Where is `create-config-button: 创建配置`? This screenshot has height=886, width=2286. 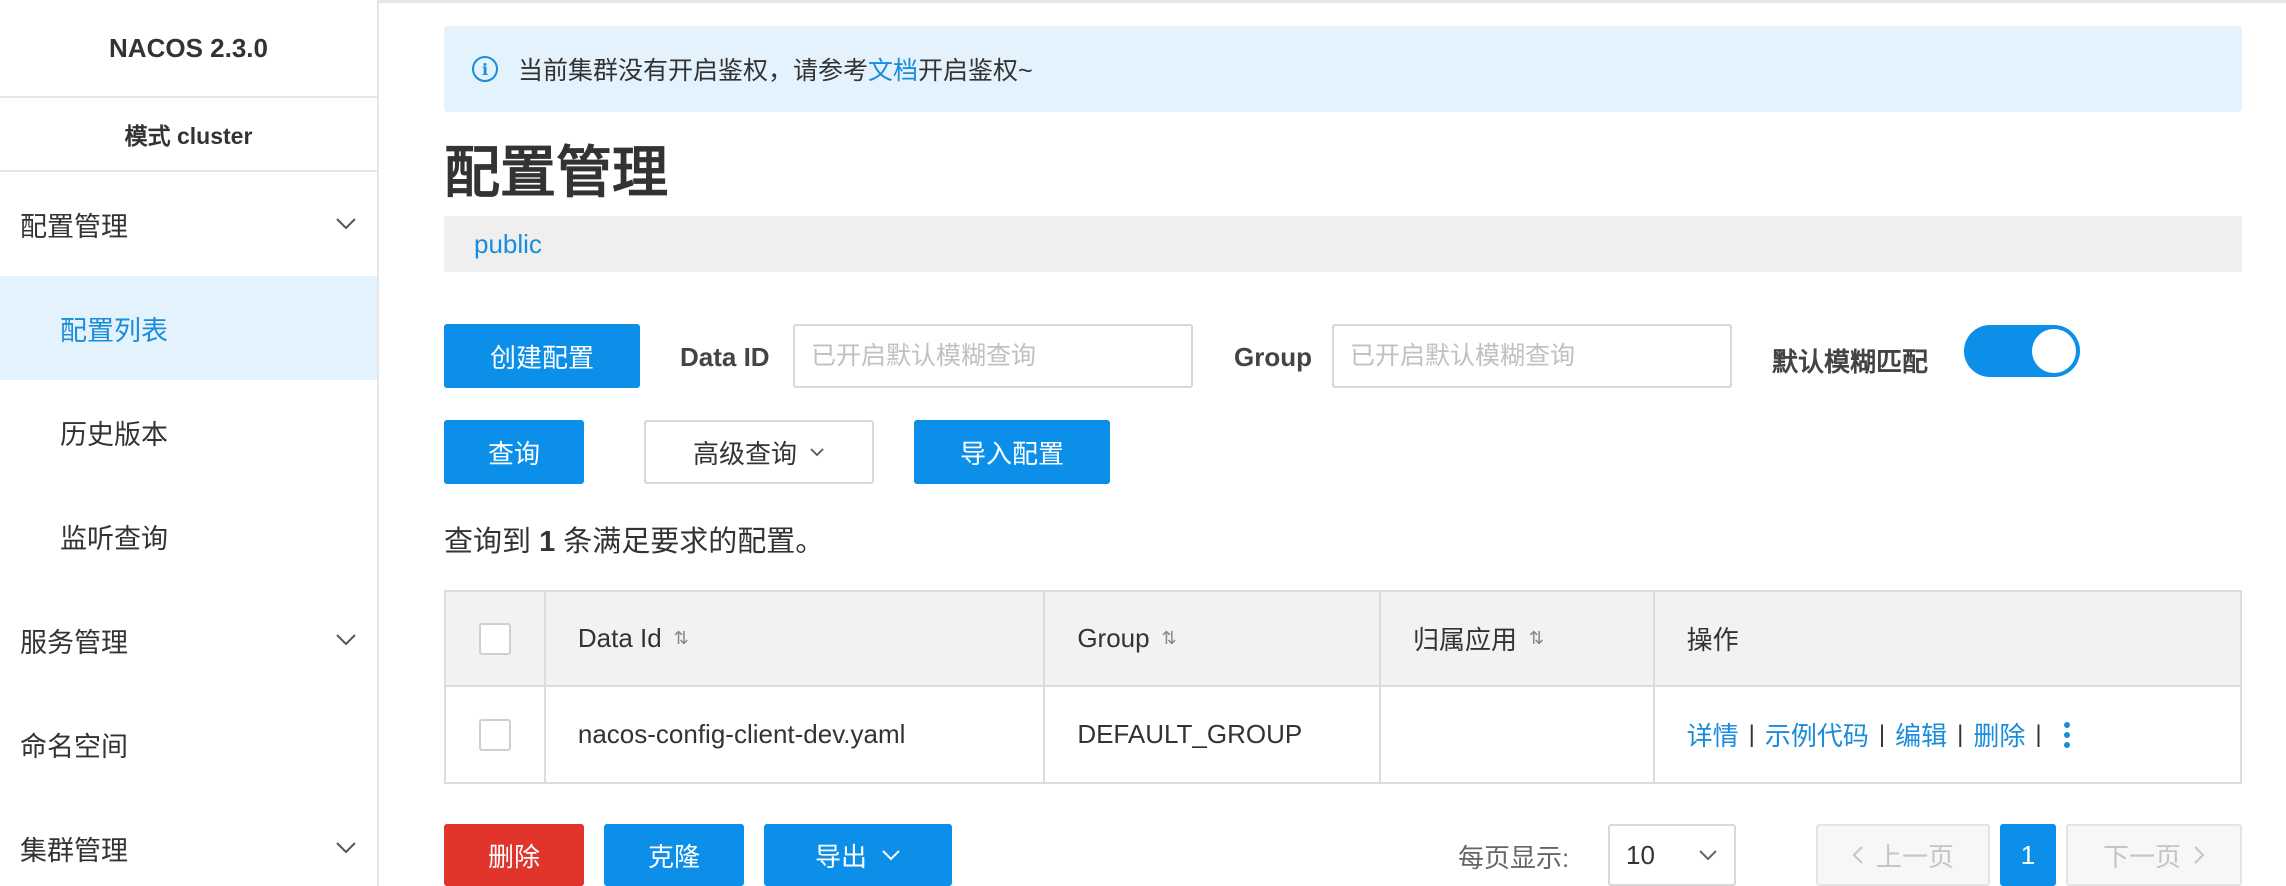
create-config-button: 创建配置 is located at coordinates (542, 356).